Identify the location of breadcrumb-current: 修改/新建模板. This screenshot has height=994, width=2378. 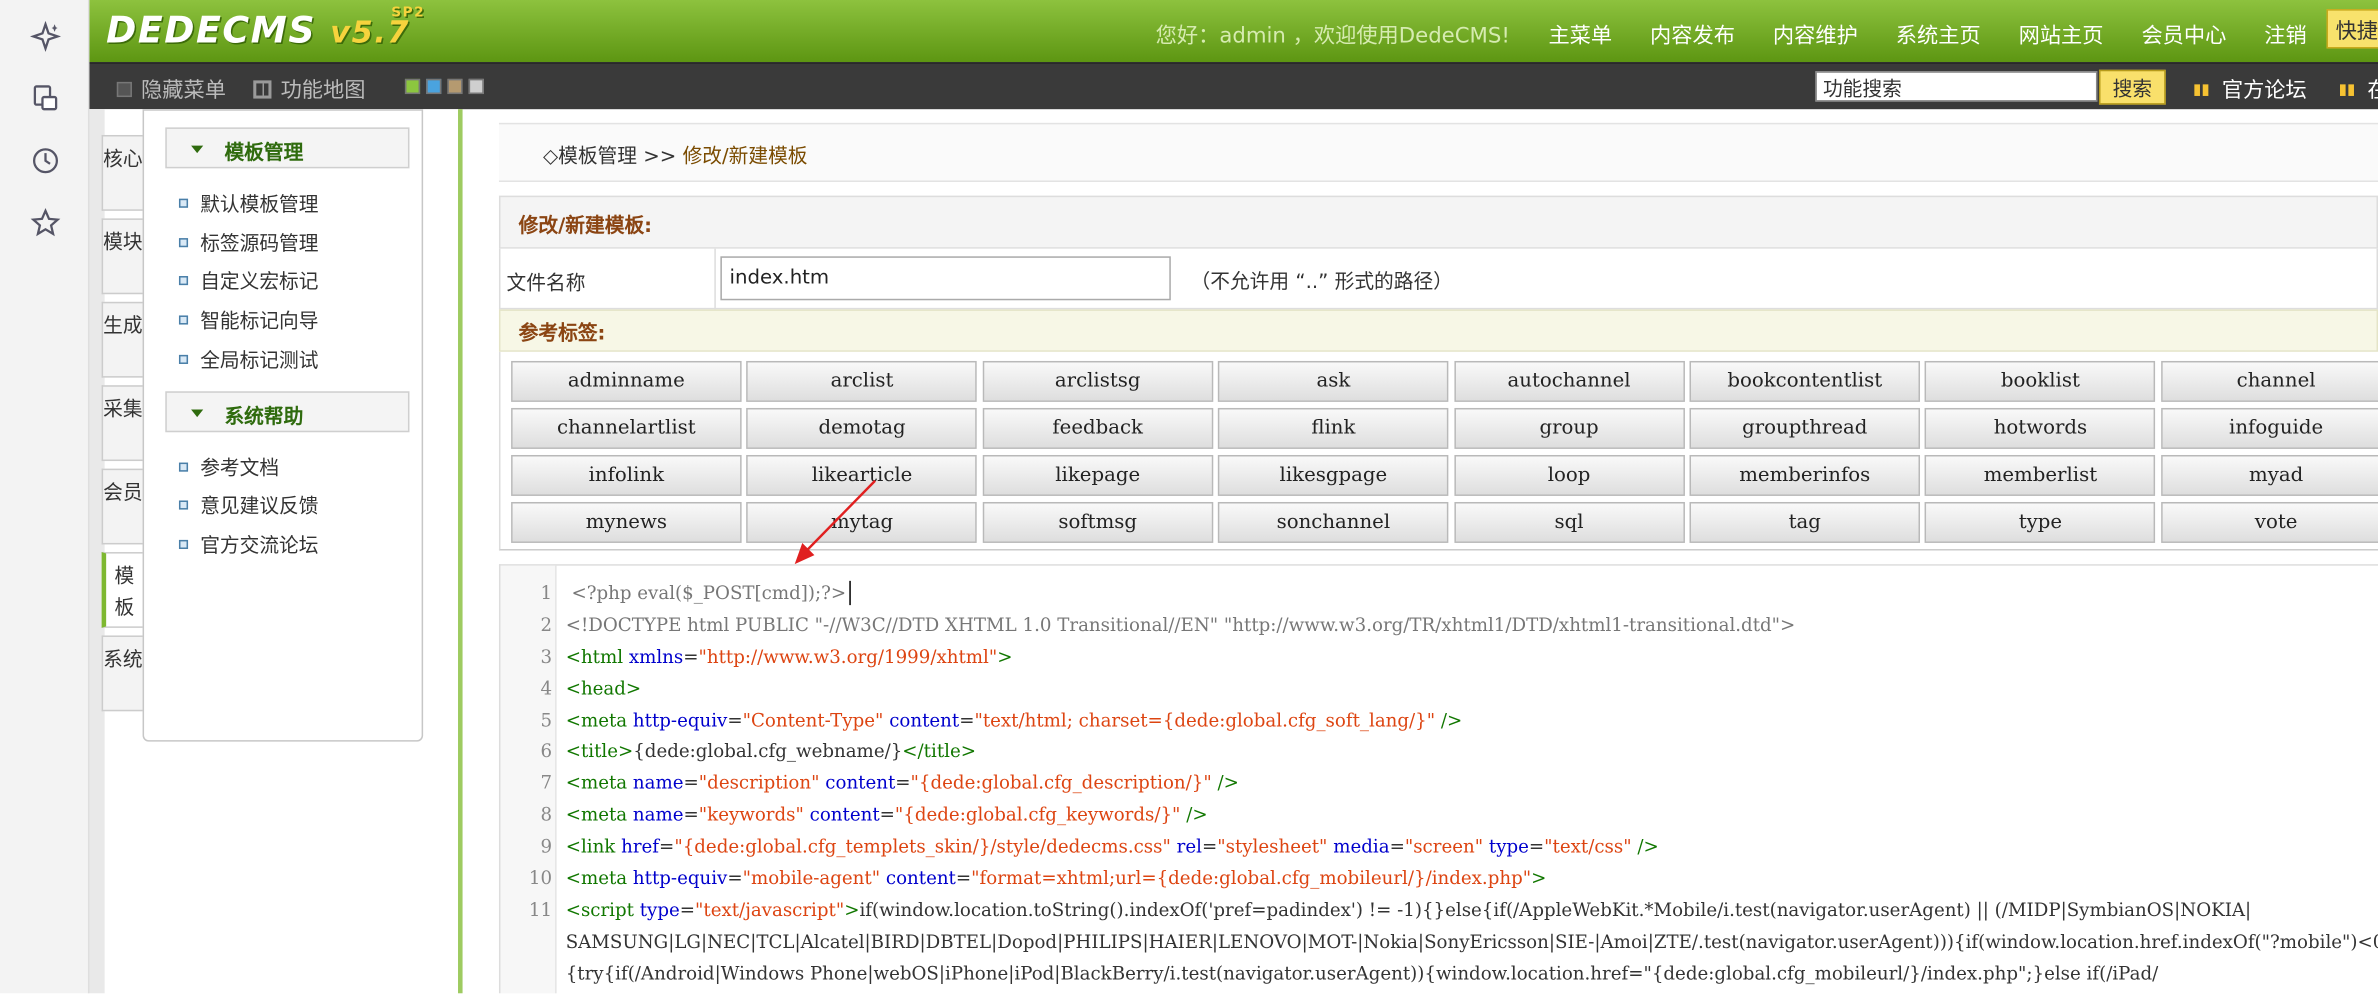
(745, 157).